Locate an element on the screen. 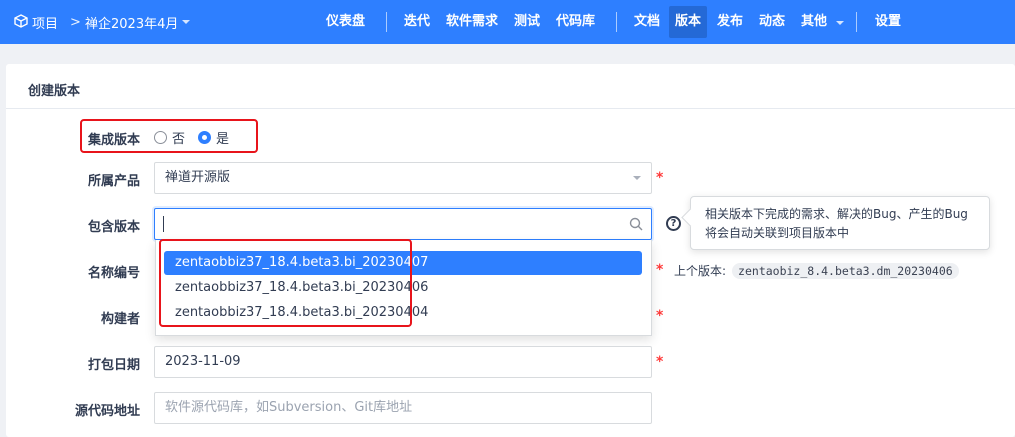  previous-build-value: zentaobiz_8.4.beta3.dm_20230406 is located at coordinates (845, 270).